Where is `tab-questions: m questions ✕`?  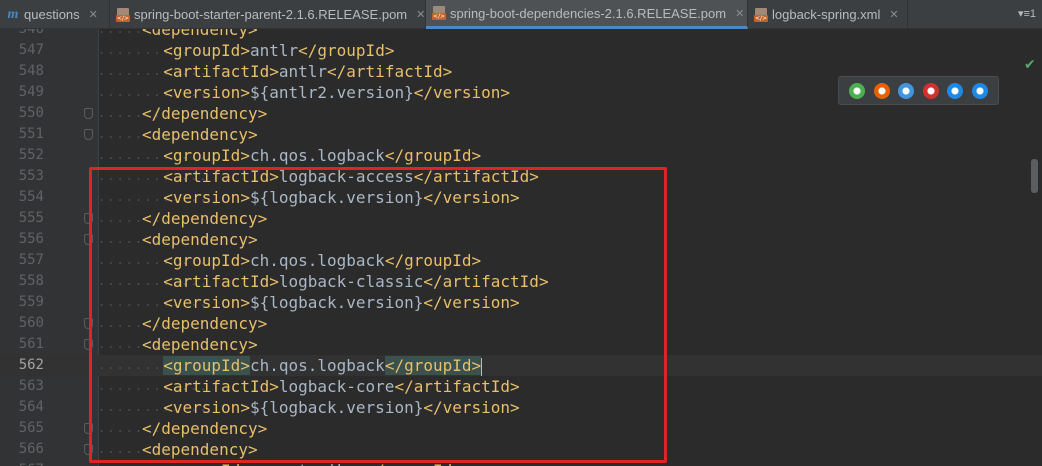 tab-questions: m questions ✕ is located at coordinates (55, 14).